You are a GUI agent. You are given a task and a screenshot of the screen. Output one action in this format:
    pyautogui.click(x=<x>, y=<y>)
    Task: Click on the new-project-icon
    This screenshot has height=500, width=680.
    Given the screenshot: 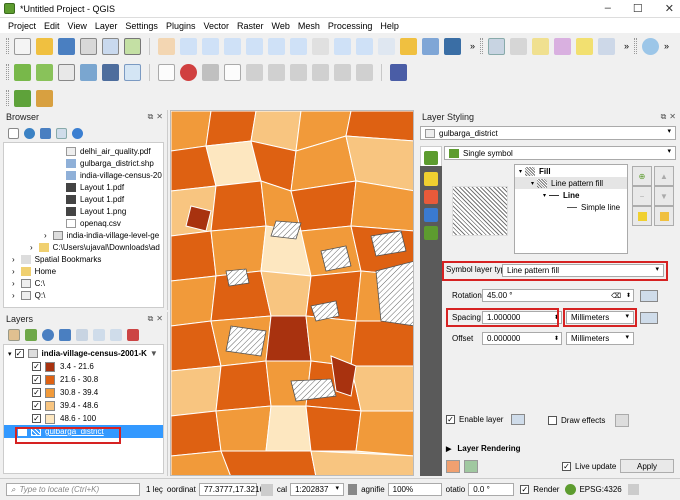 What is the action you would take?
    pyautogui.click(x=22, y=46)
    